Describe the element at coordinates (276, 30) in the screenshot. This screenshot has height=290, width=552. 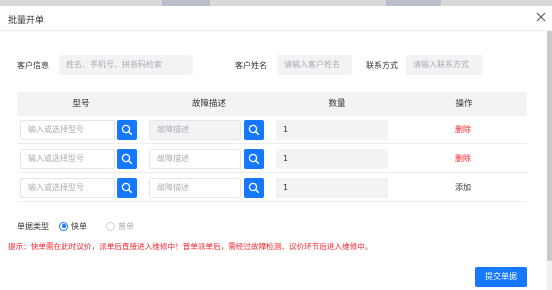
I see `title-divider` at that location.